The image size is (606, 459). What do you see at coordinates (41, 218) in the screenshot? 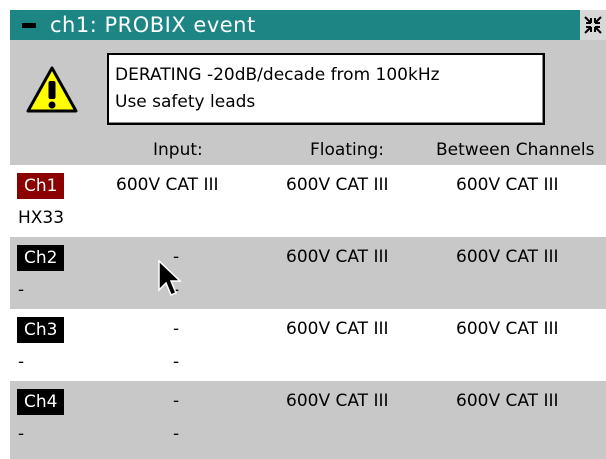
I see `probe-name: HX33` at bounding box center [41, 218].